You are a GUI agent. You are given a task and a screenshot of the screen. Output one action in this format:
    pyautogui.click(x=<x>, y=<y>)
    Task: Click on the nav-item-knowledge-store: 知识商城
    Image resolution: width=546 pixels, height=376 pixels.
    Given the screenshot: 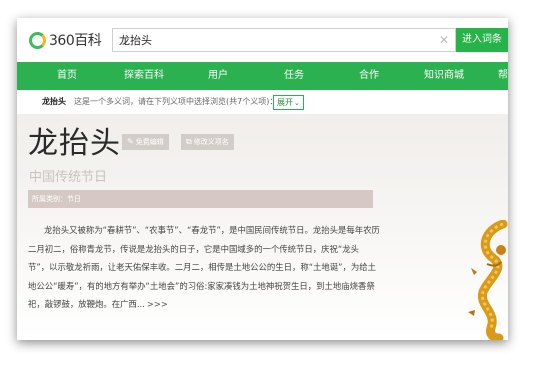 What is the action you would take?
    pyautogui.click(x=444, y=76)
    